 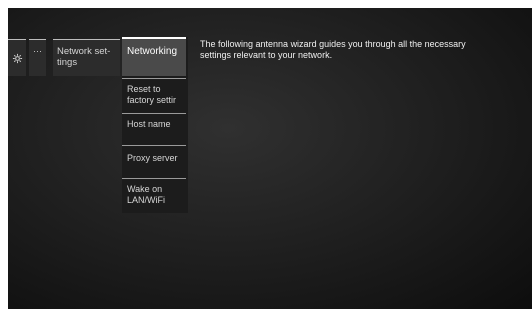 I want to click on submenu-item-label: Wake on, so click(x=145, y=189).